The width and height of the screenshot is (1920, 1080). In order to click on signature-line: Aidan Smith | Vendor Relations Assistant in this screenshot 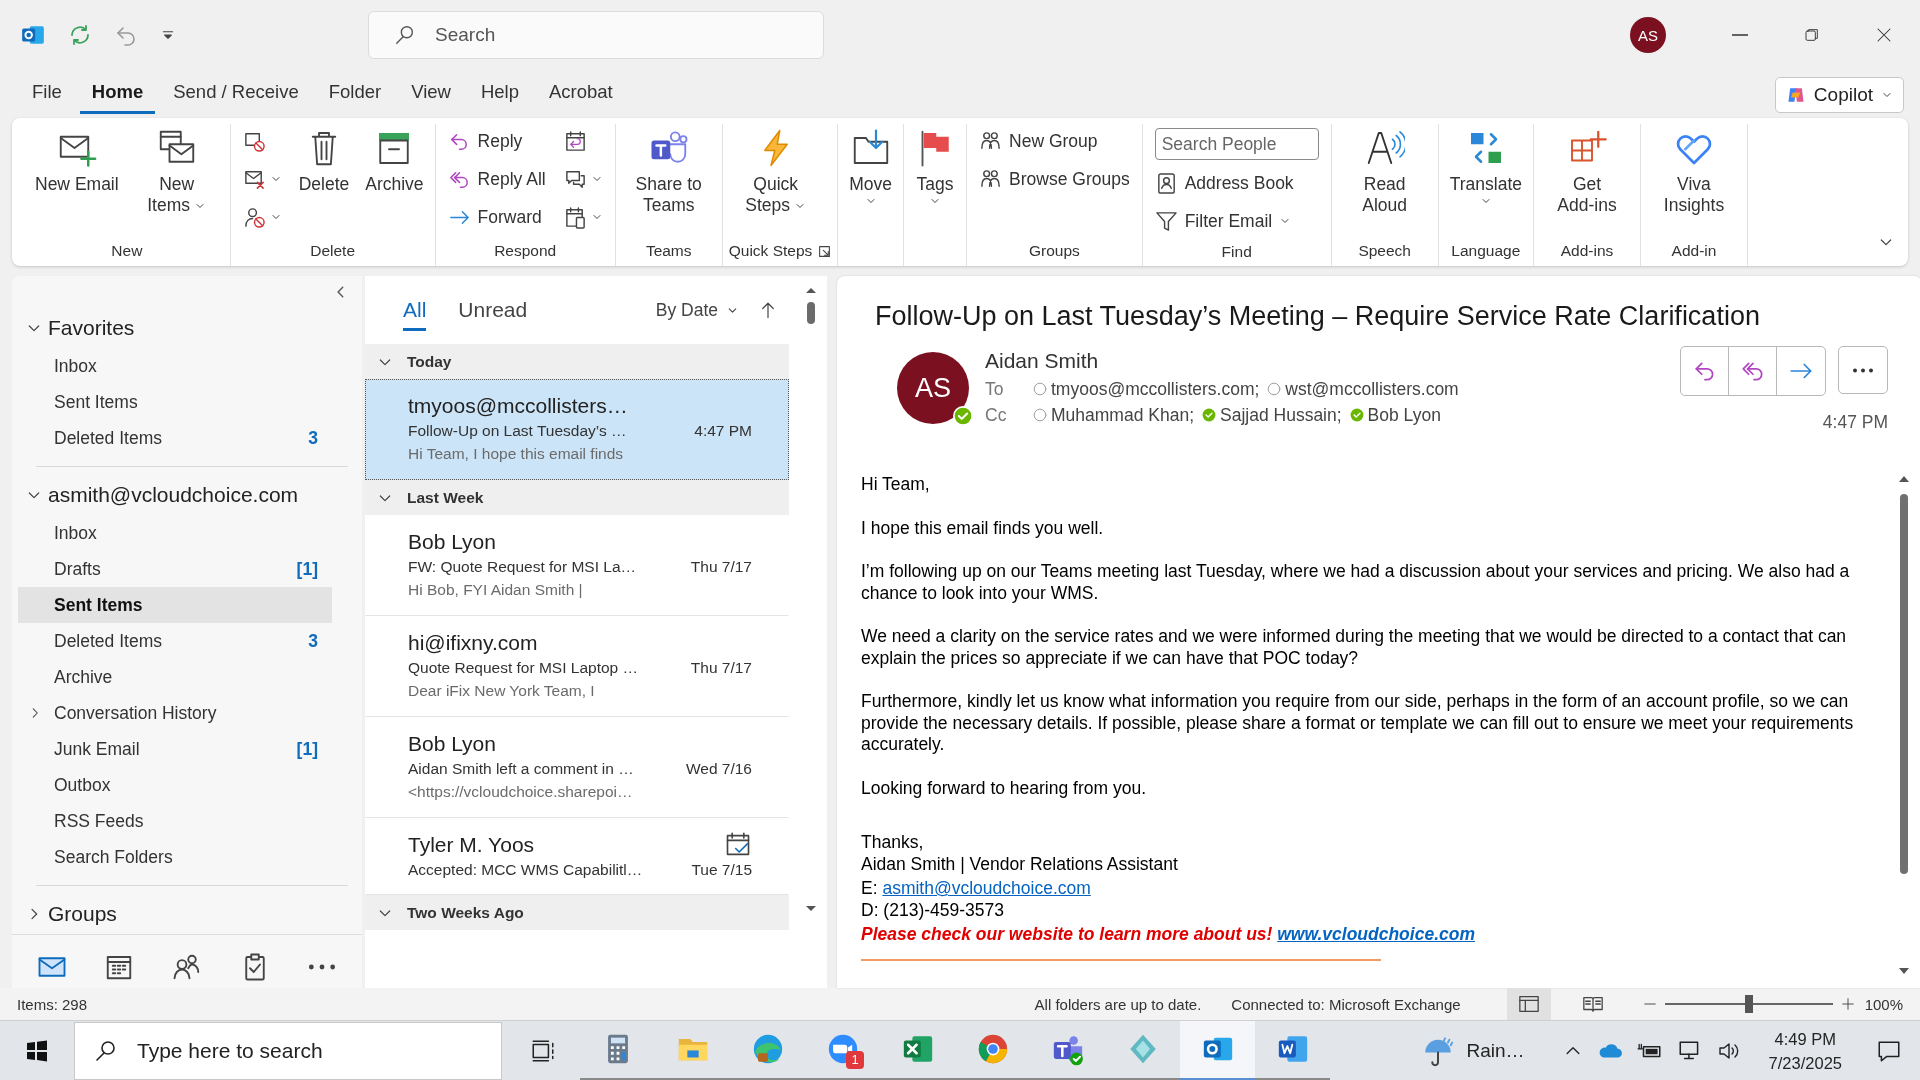, I will do `click(1020, 864)`.